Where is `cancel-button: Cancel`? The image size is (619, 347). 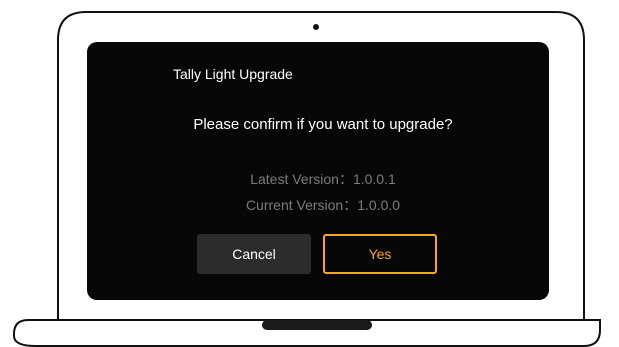
cancel-button: Cancel is located at coordinates (254, 254).